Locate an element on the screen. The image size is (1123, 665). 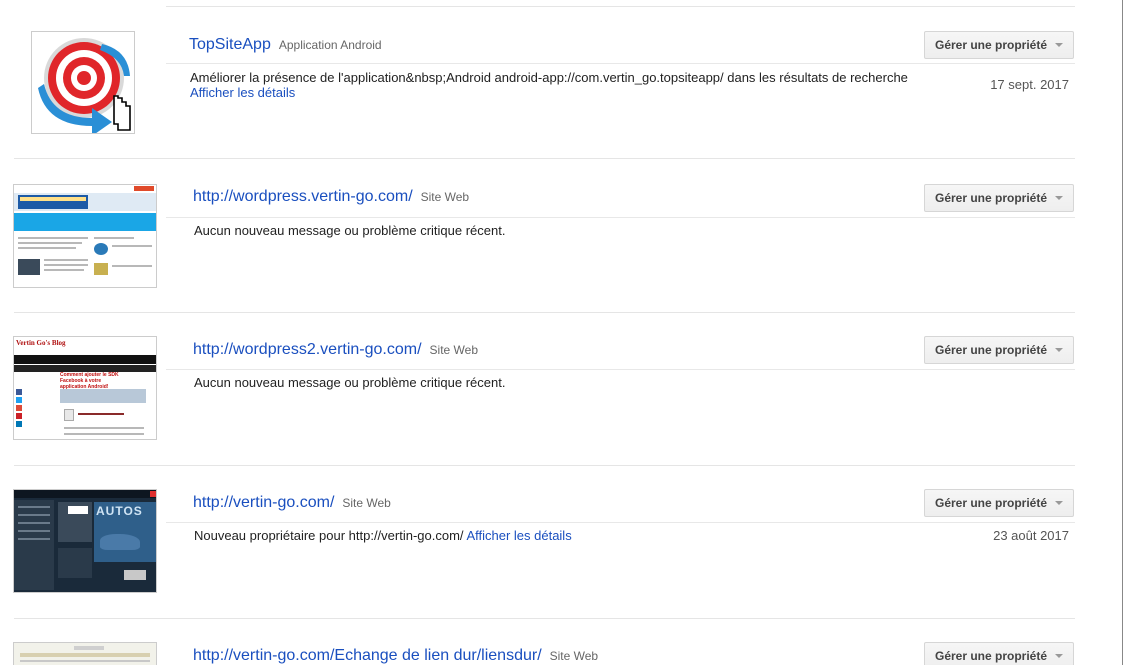
target-cursor-icon is located at coordinates (84, 85).